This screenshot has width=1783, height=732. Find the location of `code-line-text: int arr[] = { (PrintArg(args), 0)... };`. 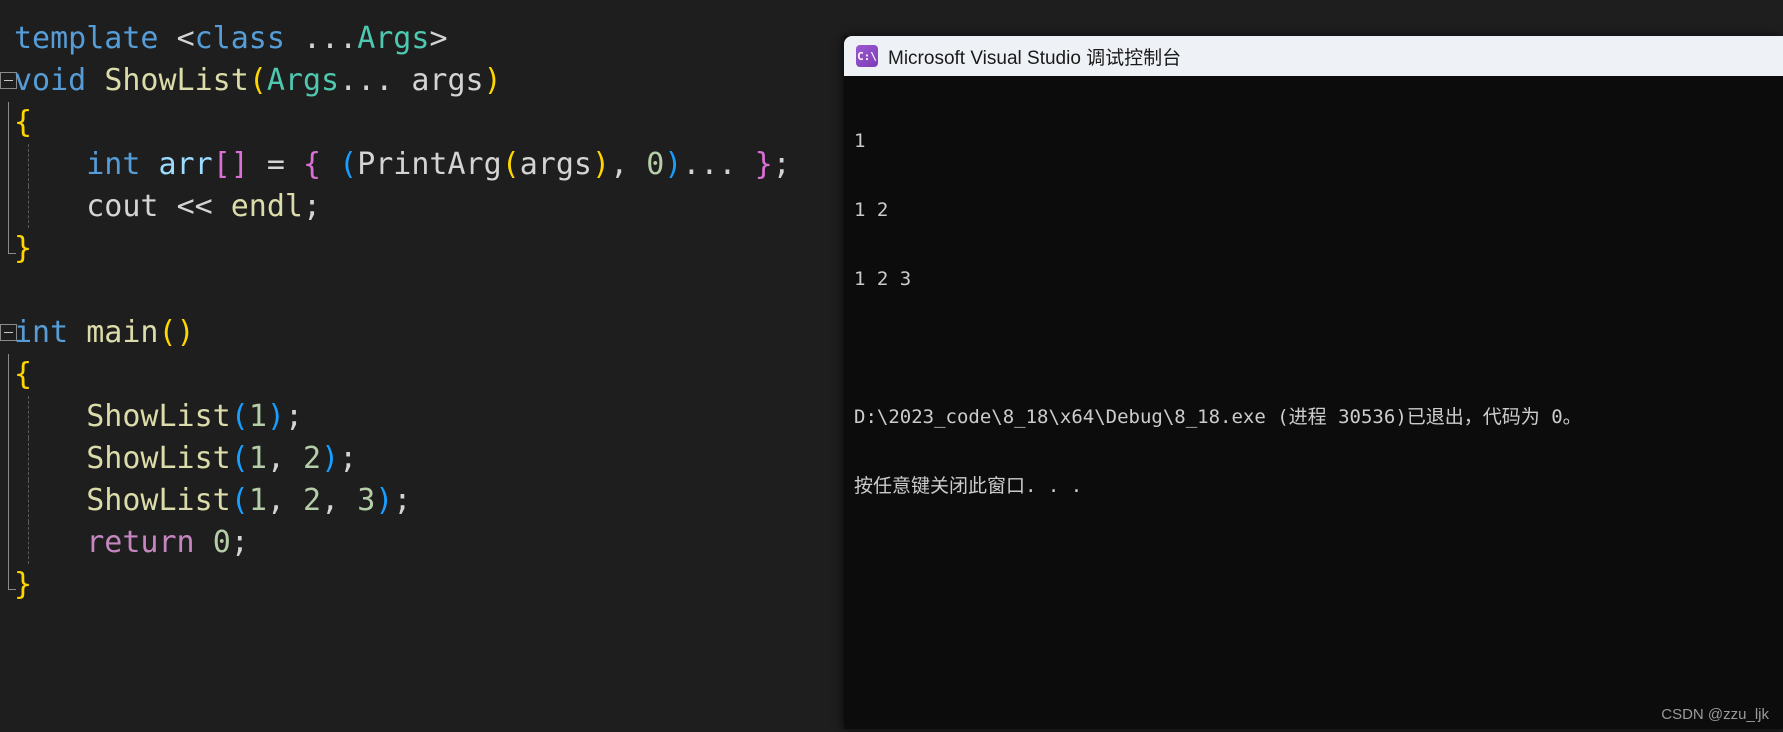

code-line-text: int arr[] = { (PrintArg(args), 0)... }; is located at coordinates (438, 164).